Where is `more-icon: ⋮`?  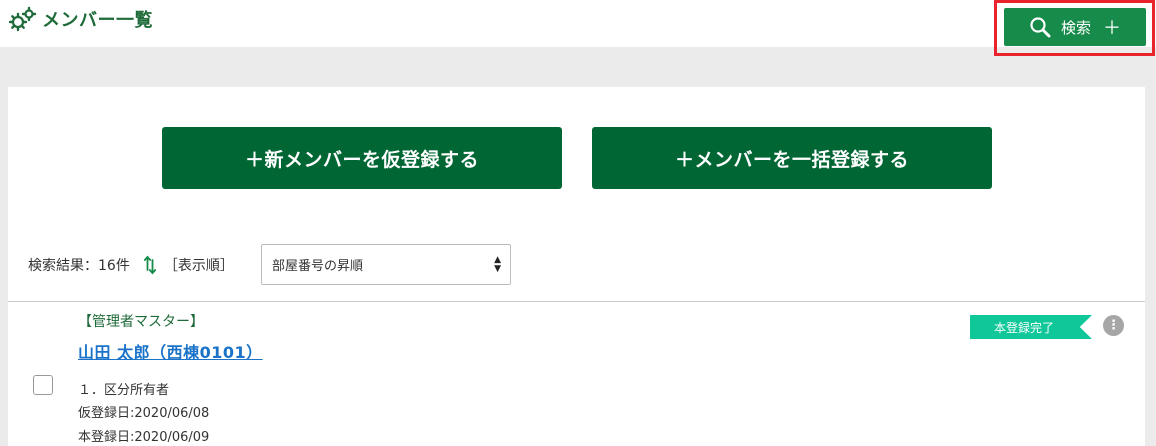
more-icon: ⋮ is located at coordinates (1113, 325).